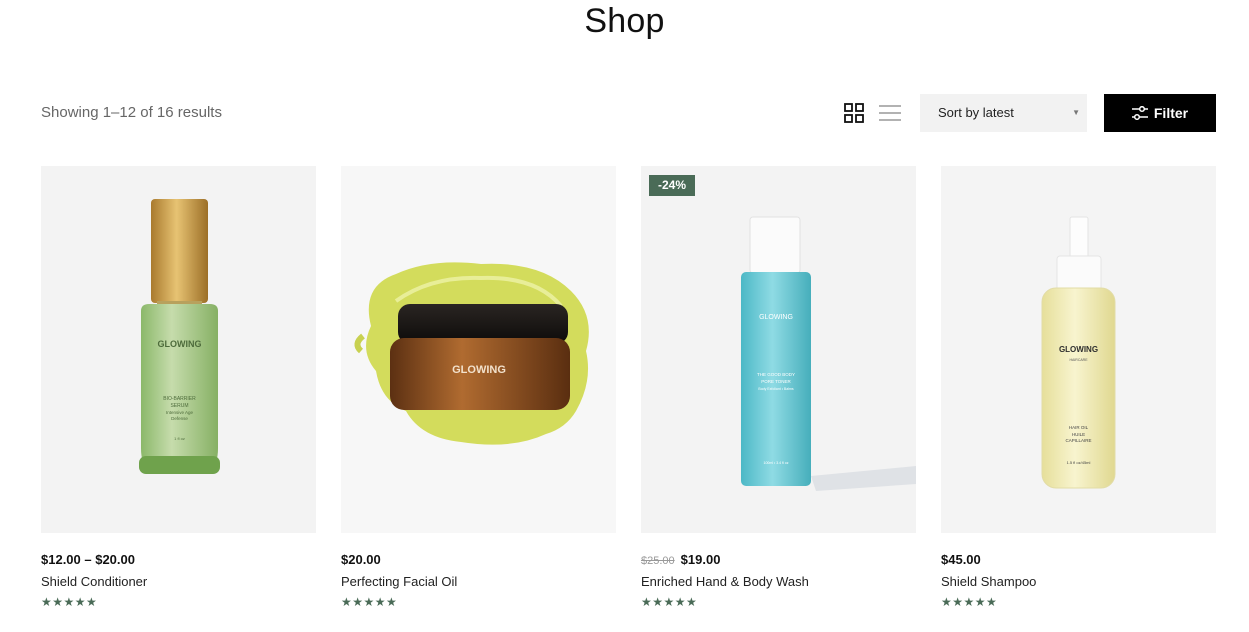 The width and height of the screenshot is (1249, 632). Describe the element at coordinates (1139, 113) in the screenshot. I see `sliders-icon` at that location.